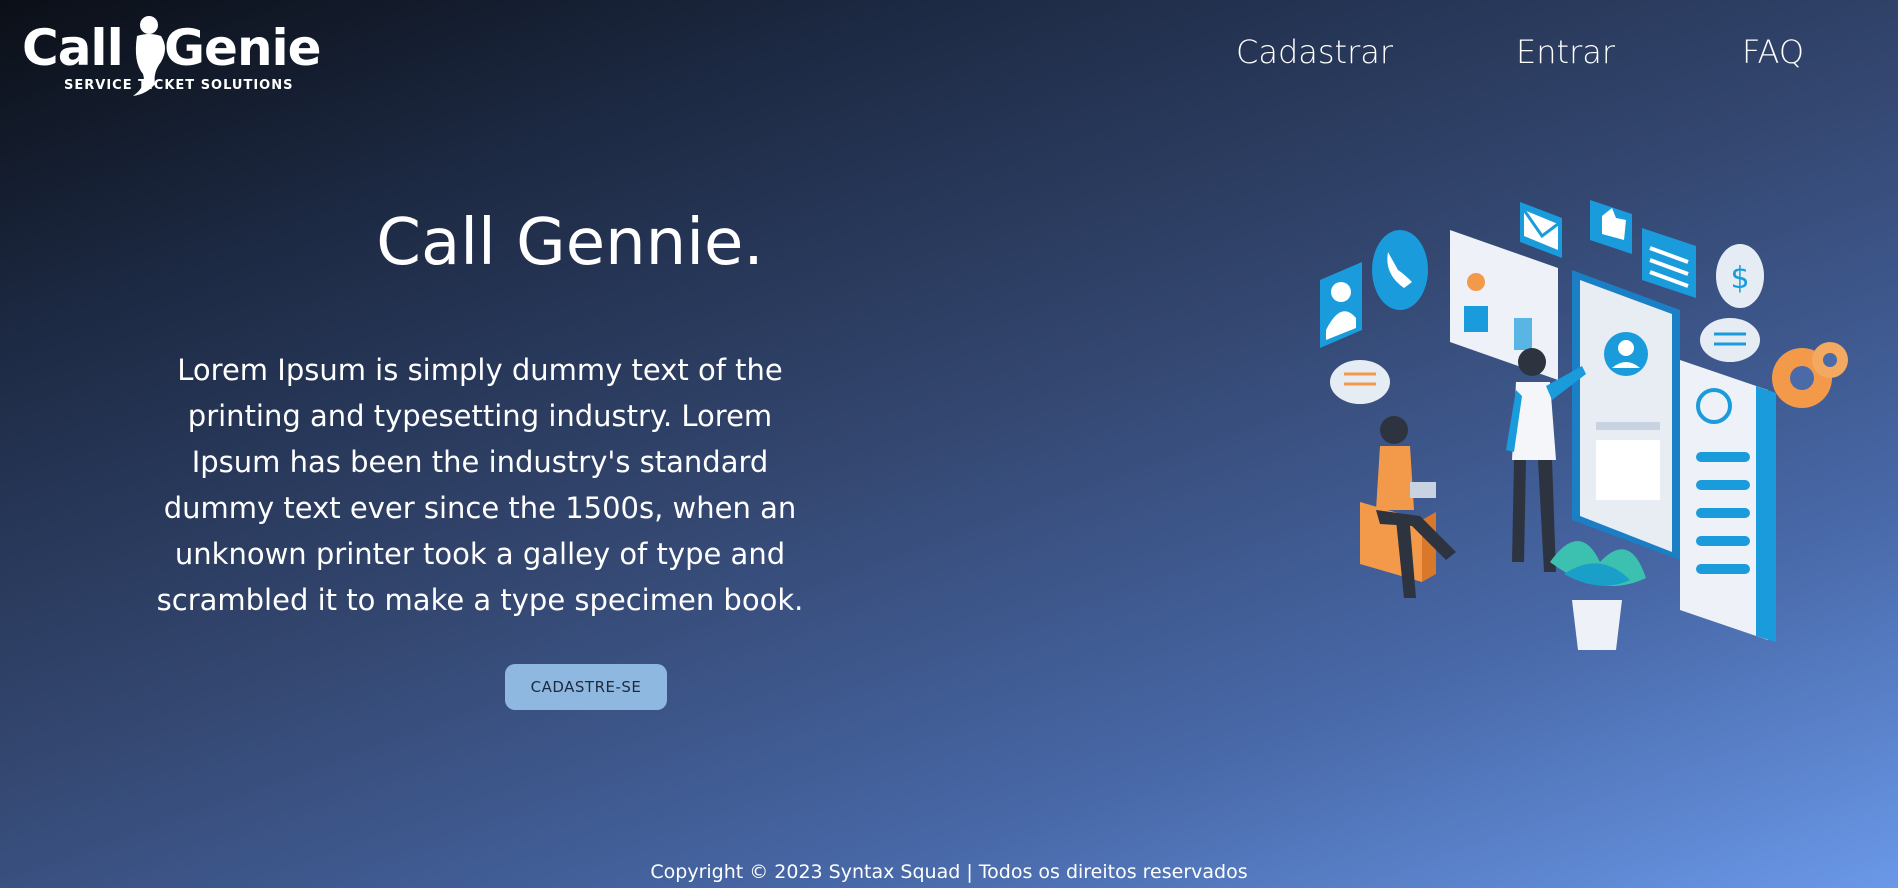 This screenshot has height=888, width=1898. What do you see at coordinates (1400, 270) in the screenshot?
I see `phone-call-icon` at bounding box center [1400, 270].